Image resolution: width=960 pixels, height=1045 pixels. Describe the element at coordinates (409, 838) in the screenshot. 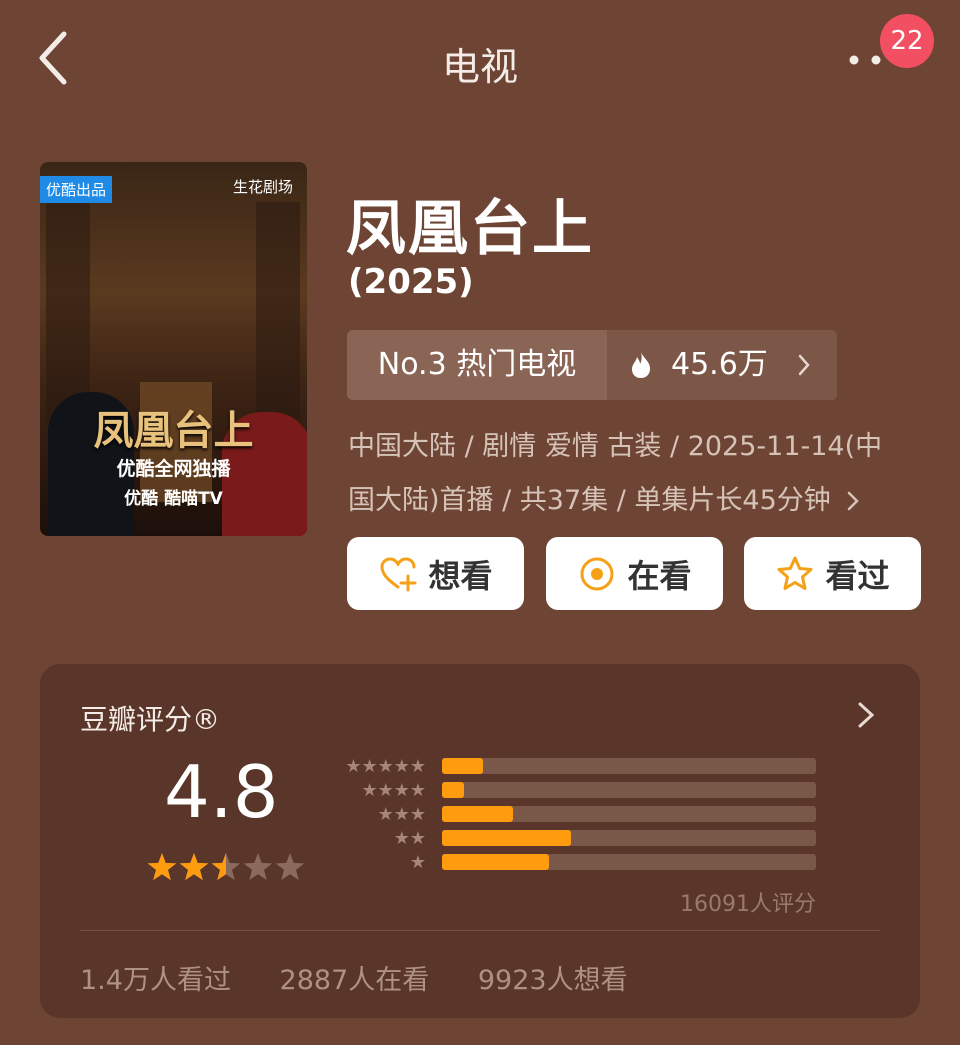

I see `row-stars-icon: ★★` at that location.